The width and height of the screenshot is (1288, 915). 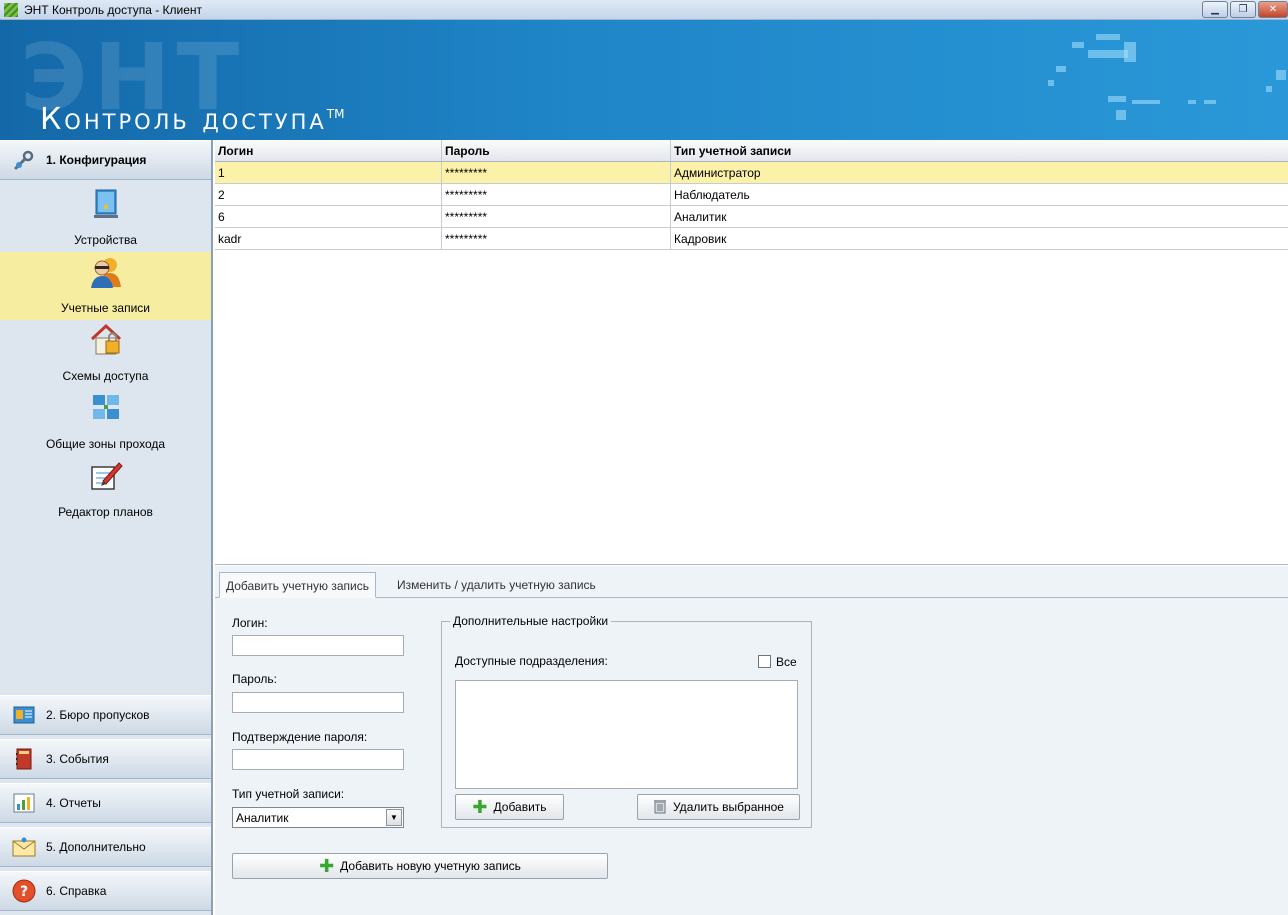 What do you see at coordinates (105, 240) in the screenshot?
I see `sidebar-item-label: Устройства` at bounding box center [105, 240].